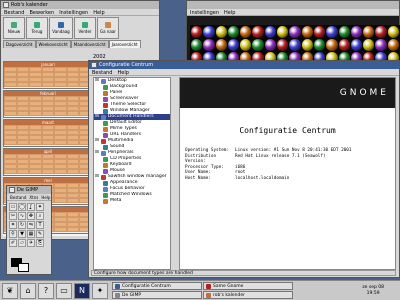  Describe the element at coordinates (22, 216) in the screenshot. I see `bezier-icon: ∿` at that location.